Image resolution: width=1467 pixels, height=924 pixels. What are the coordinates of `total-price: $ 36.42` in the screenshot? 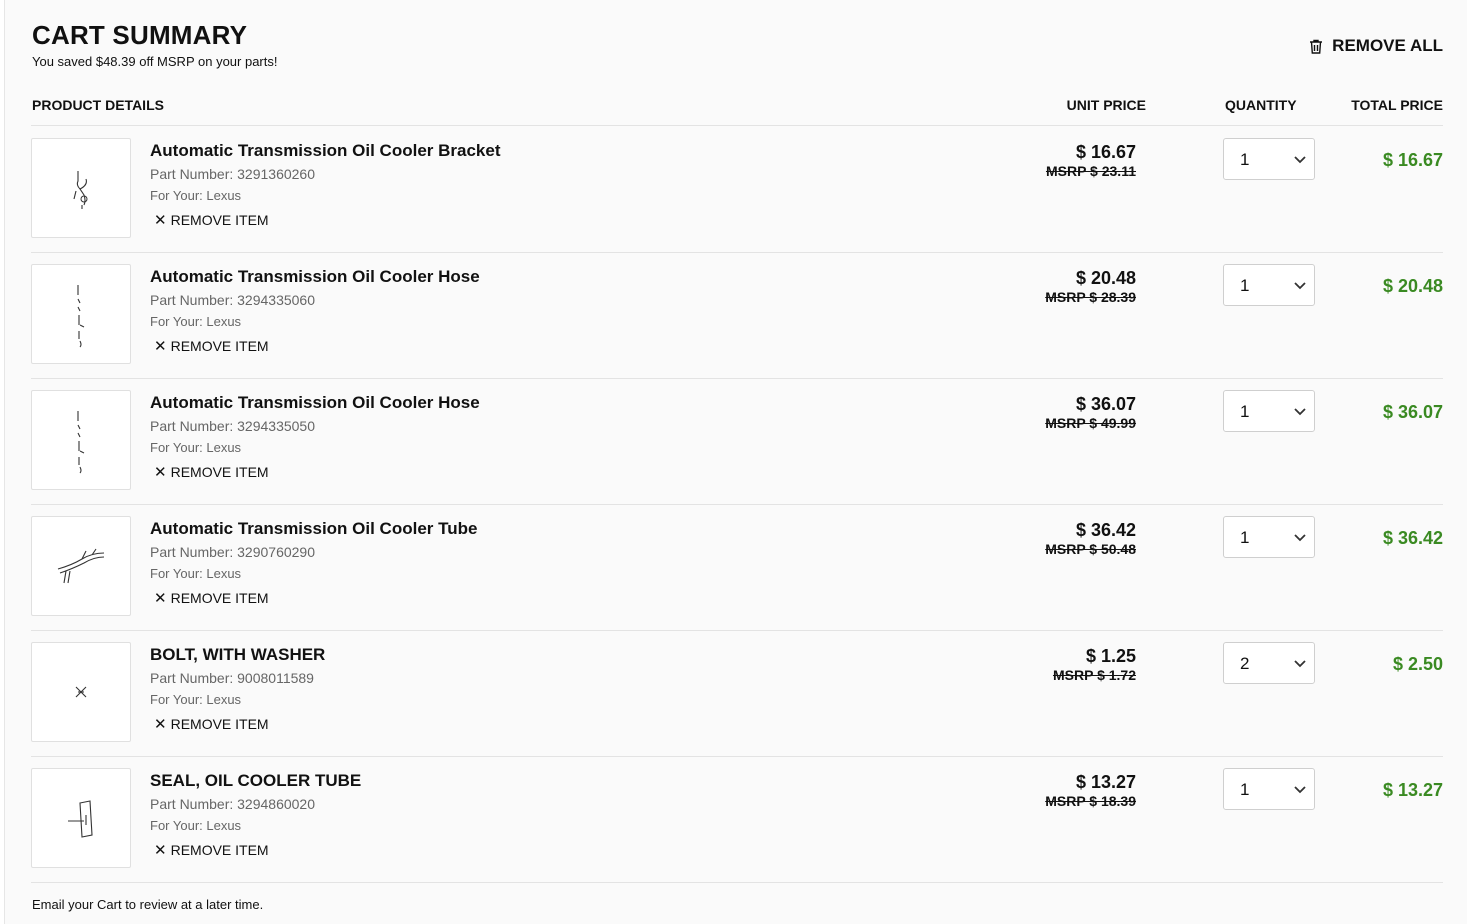 It's located at (1412, 538).